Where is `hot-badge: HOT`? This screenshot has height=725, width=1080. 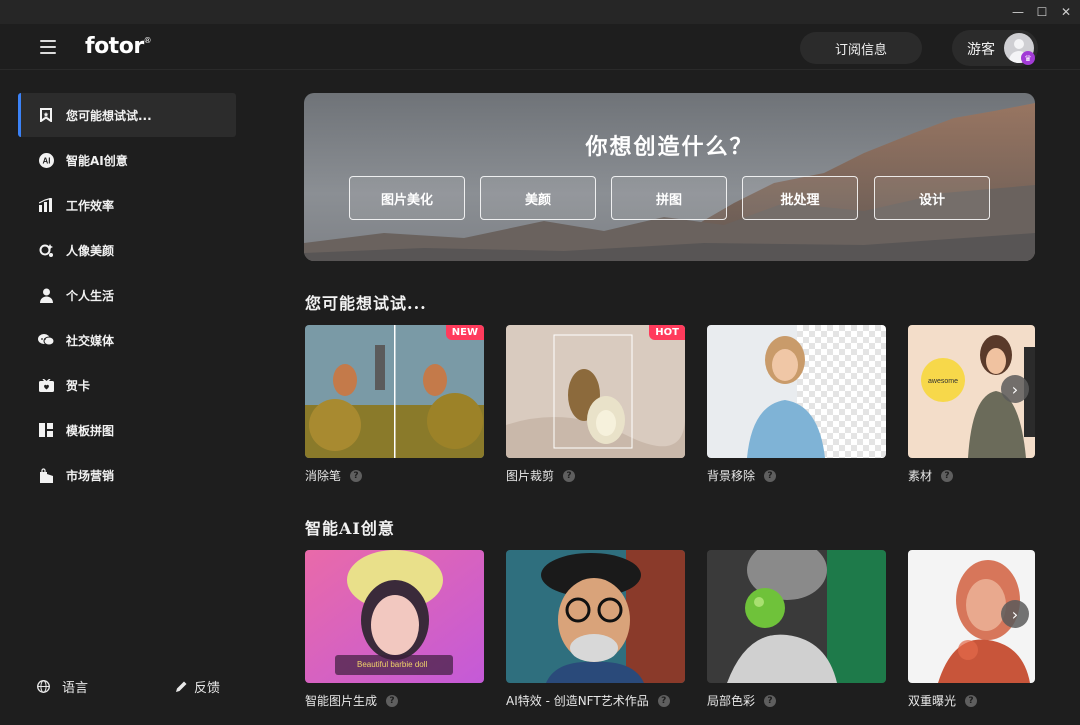
hot-badge: HOT is located at coordinates (667, 332).